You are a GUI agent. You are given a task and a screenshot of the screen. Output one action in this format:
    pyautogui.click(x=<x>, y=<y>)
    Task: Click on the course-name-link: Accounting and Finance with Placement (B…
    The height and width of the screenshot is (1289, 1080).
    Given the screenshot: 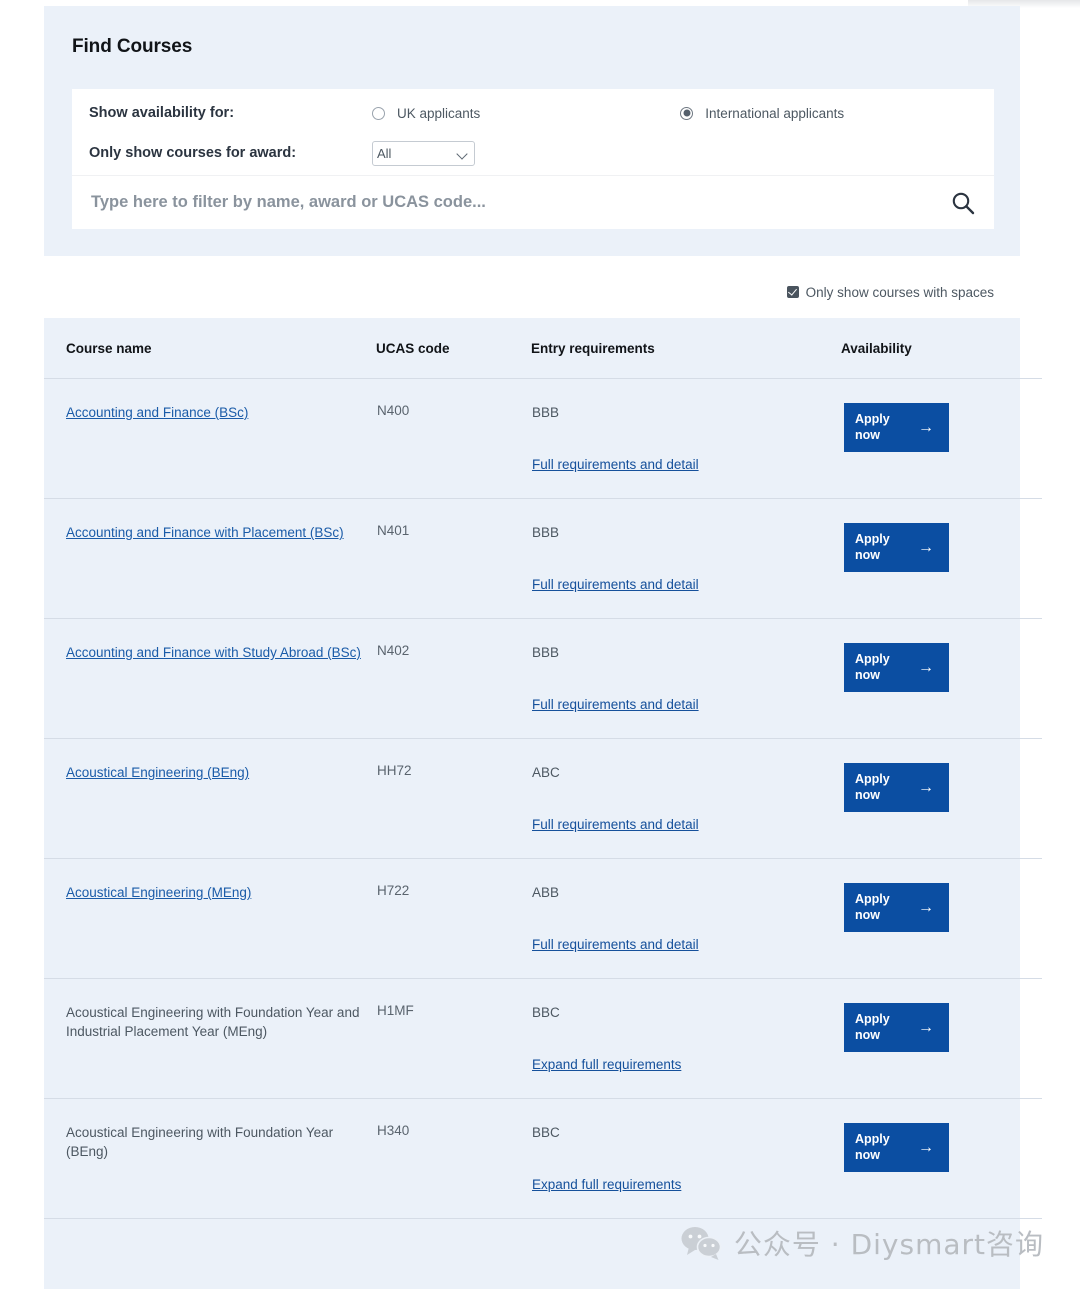 What is the action you would take?
    pyautogui.click(x=205, y=532)
    